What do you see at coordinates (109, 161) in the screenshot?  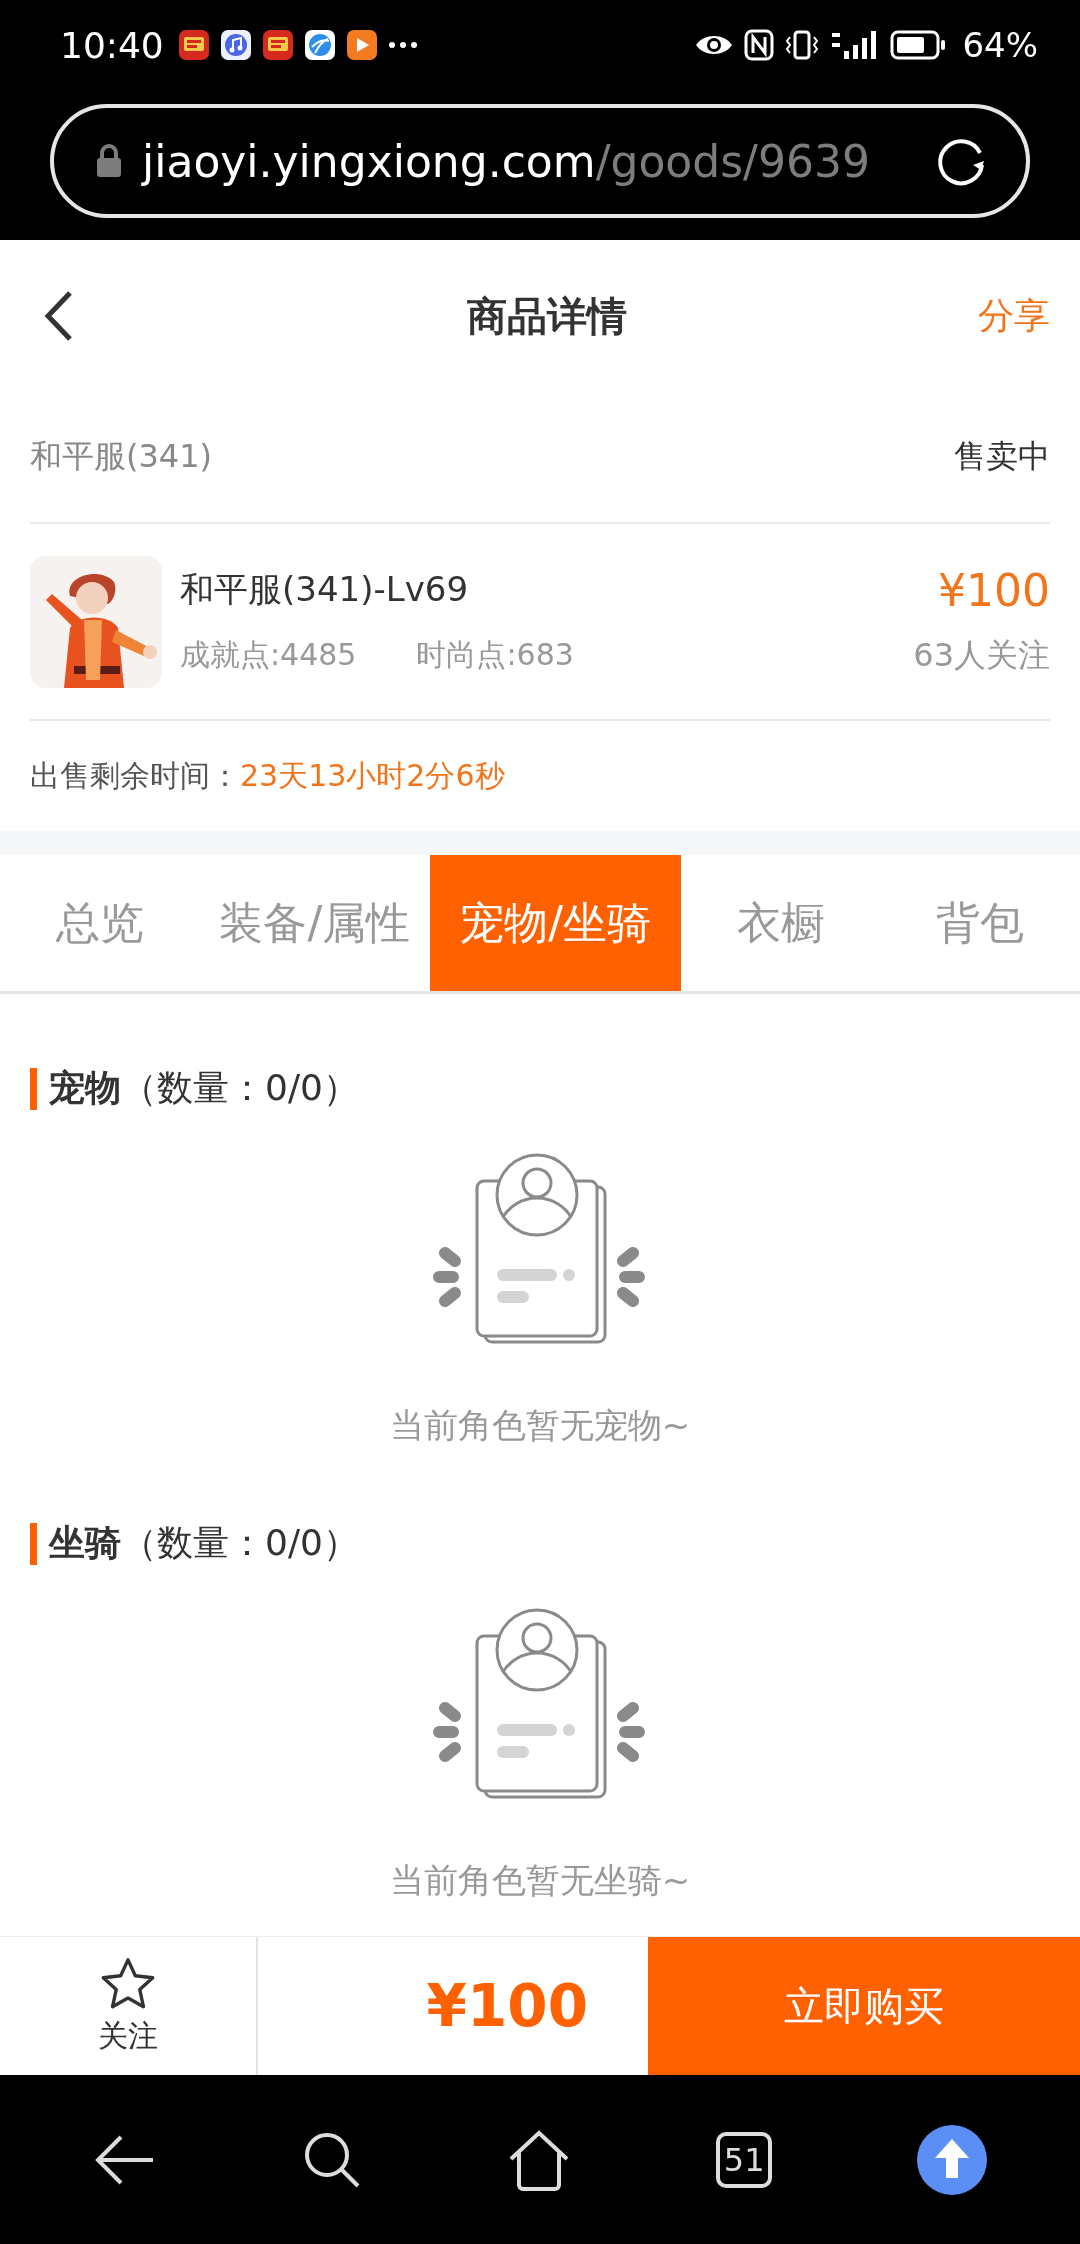 I see `lock-icon` at bounding box center [109, 161].